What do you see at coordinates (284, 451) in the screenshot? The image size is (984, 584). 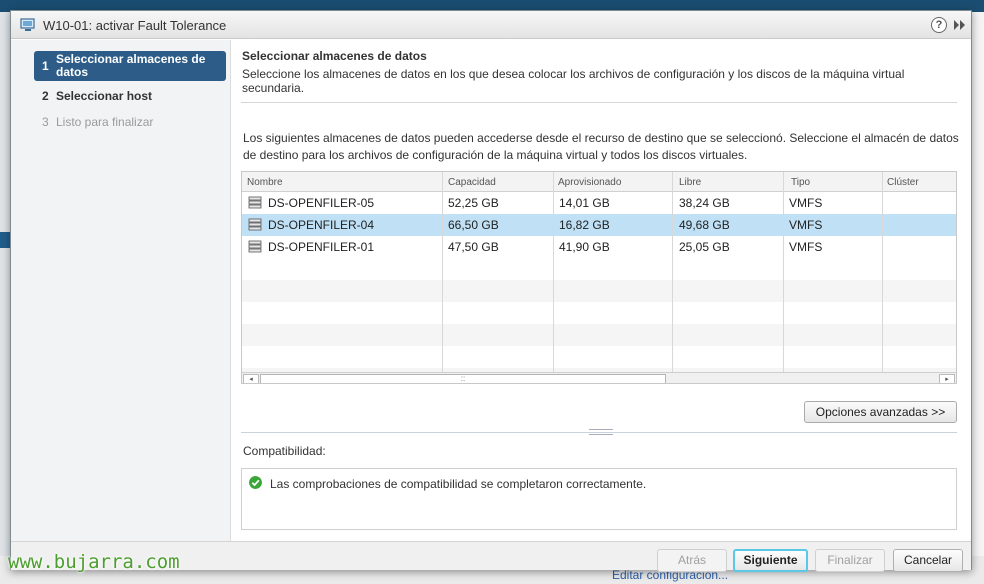 I see `compatibility-label: Compatibilidad:` at bounding box center [284, 451].